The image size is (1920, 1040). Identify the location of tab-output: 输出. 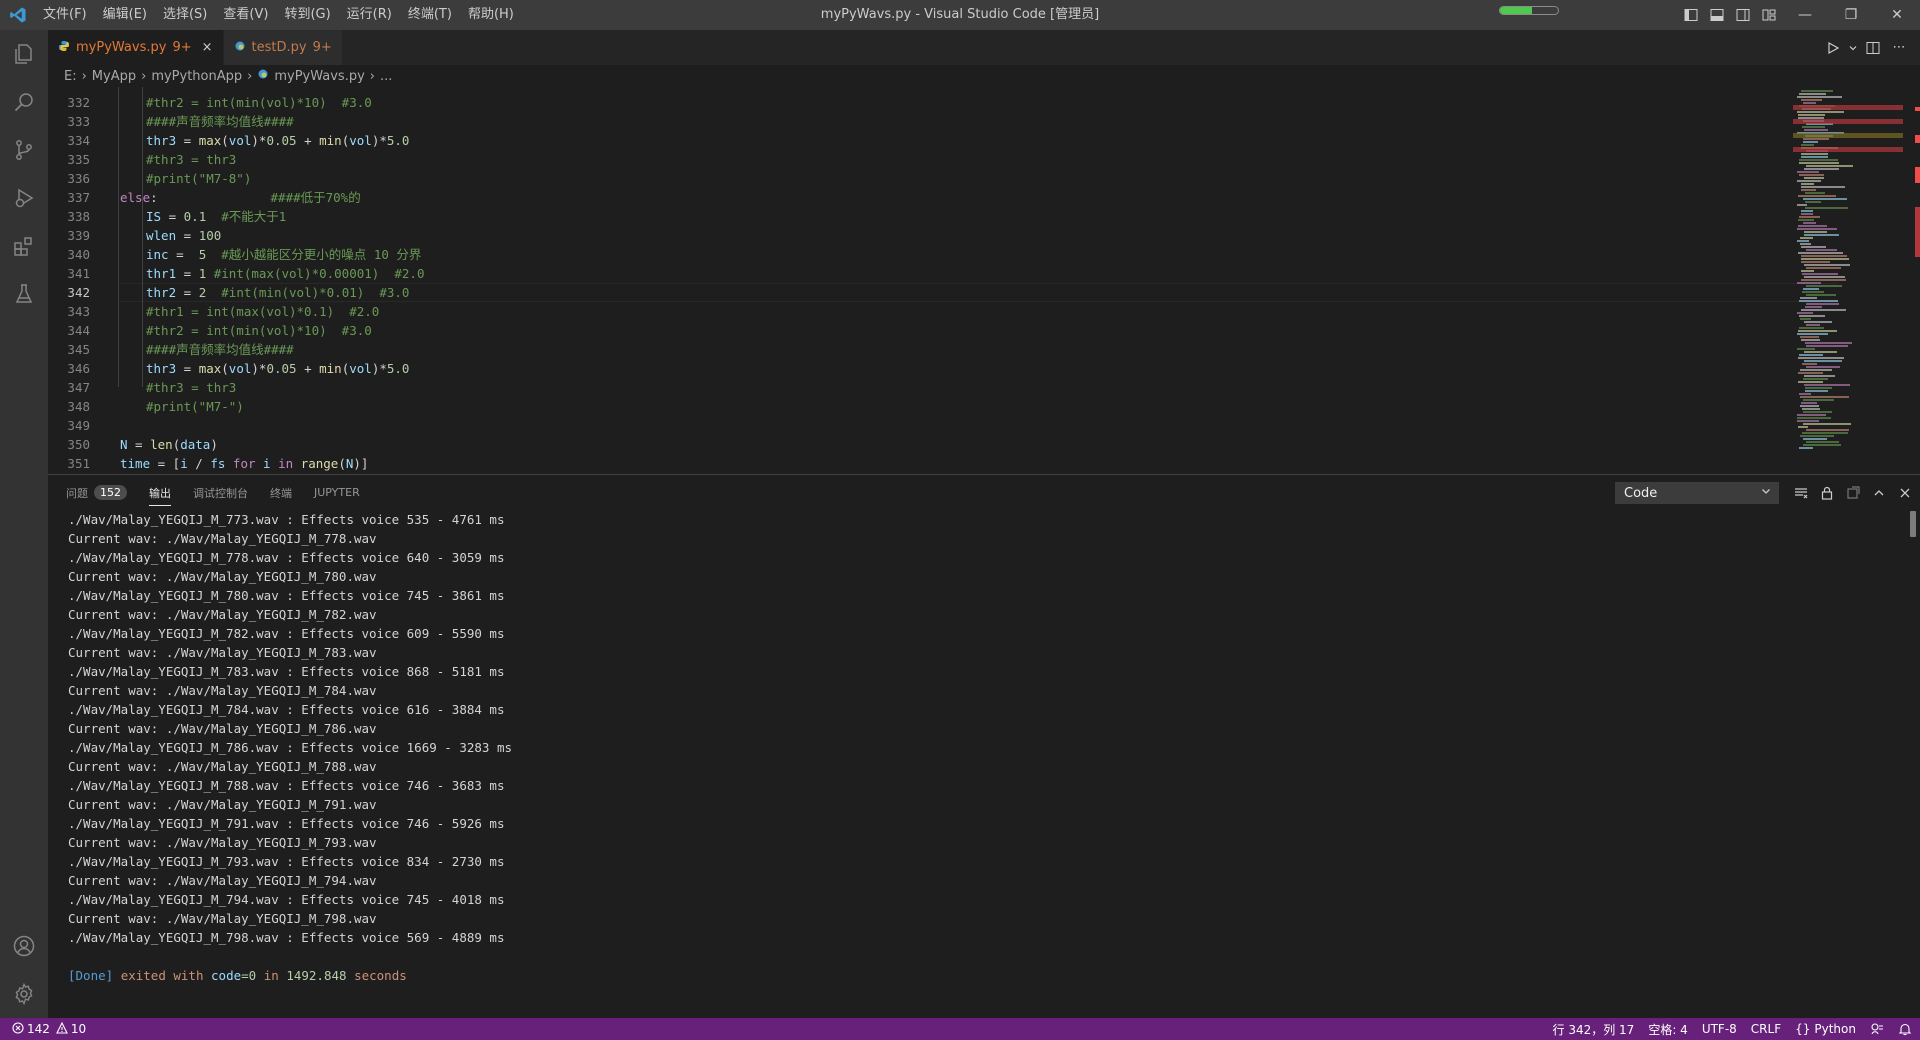
(160, 492).